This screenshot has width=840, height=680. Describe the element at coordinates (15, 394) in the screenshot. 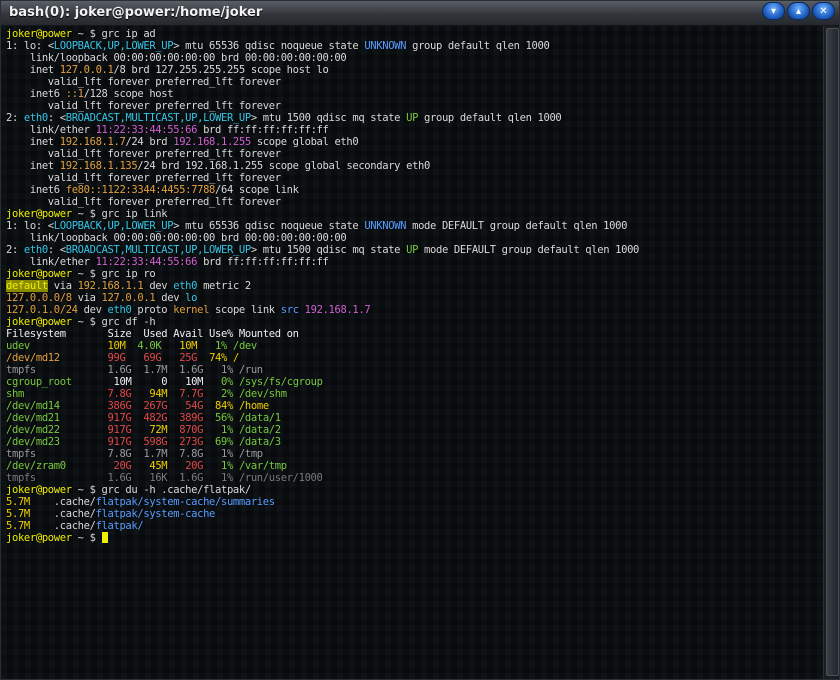

I see `terminal-text: shm` at that location.